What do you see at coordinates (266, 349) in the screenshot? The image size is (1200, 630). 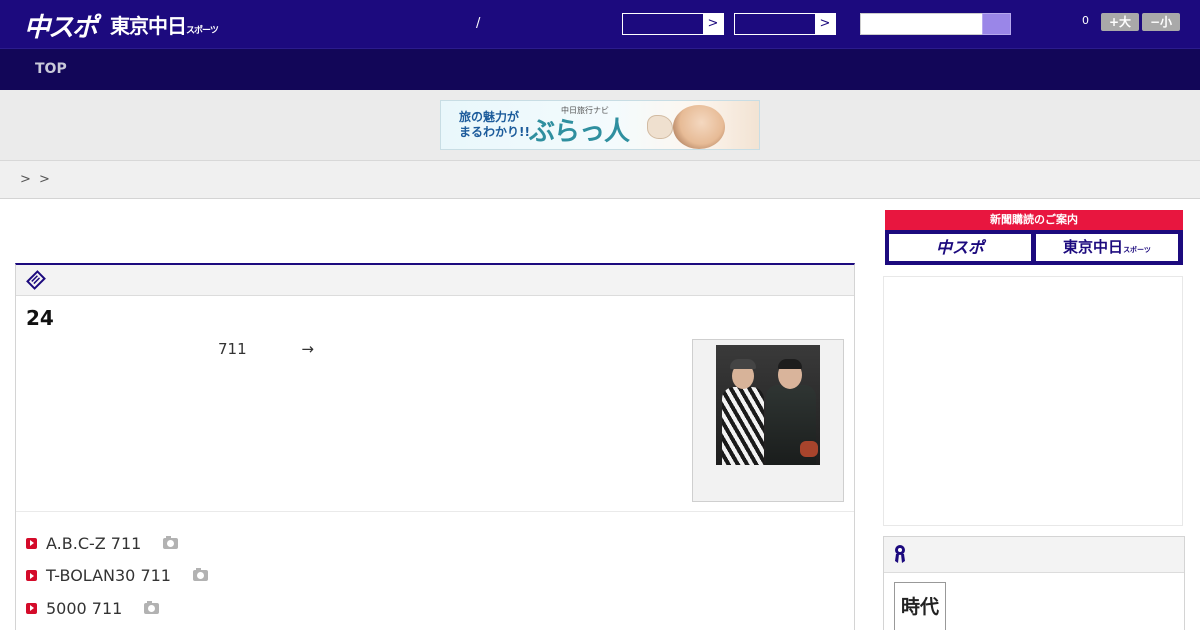 I see `article-lead: 711 →` at bounding box center [266, 349].